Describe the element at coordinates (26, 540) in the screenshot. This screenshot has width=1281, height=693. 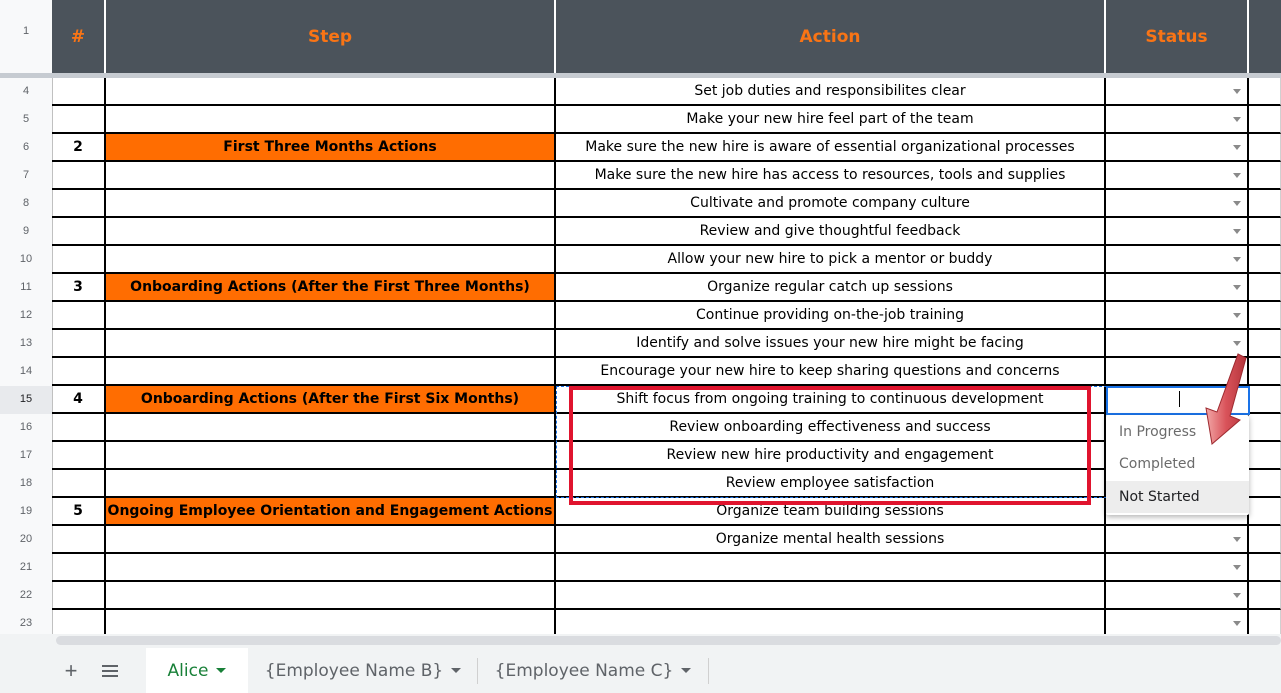
I see `row-header-20: 20` at that location.